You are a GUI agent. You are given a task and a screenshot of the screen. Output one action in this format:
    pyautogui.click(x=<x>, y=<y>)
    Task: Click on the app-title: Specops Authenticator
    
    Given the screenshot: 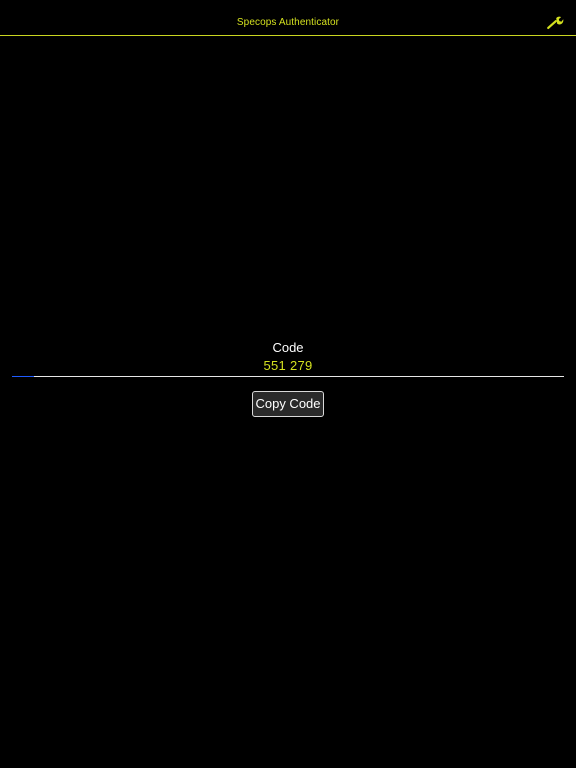 What is the action you would take?
    pyautogui.click(x=288, y=22)
    